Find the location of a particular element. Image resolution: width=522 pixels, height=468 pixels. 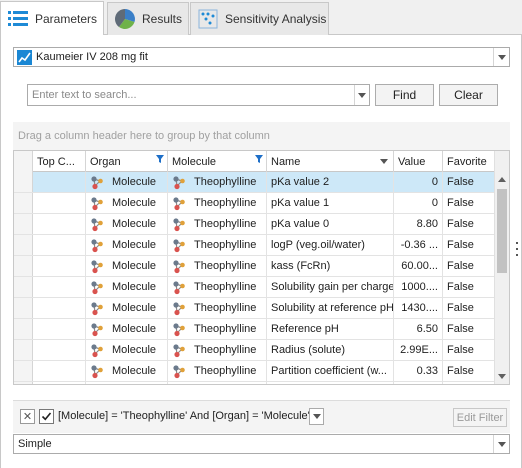

column-header-organ: Organ is located at coordinates (127, 161).